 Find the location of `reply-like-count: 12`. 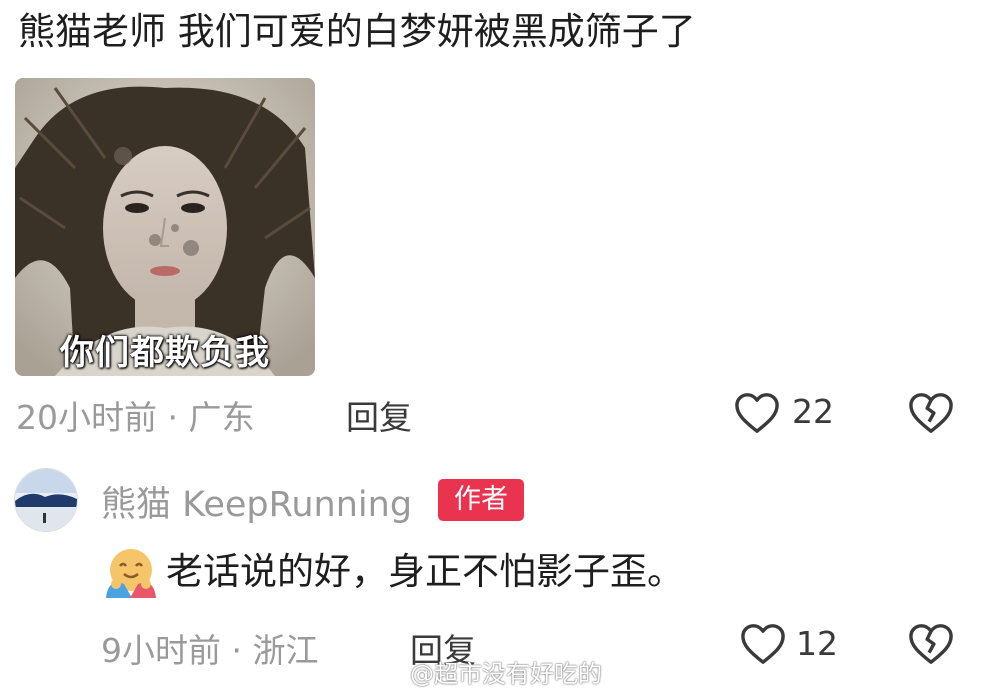

reply-like-count: 12 is located at coordinates (817, 643).